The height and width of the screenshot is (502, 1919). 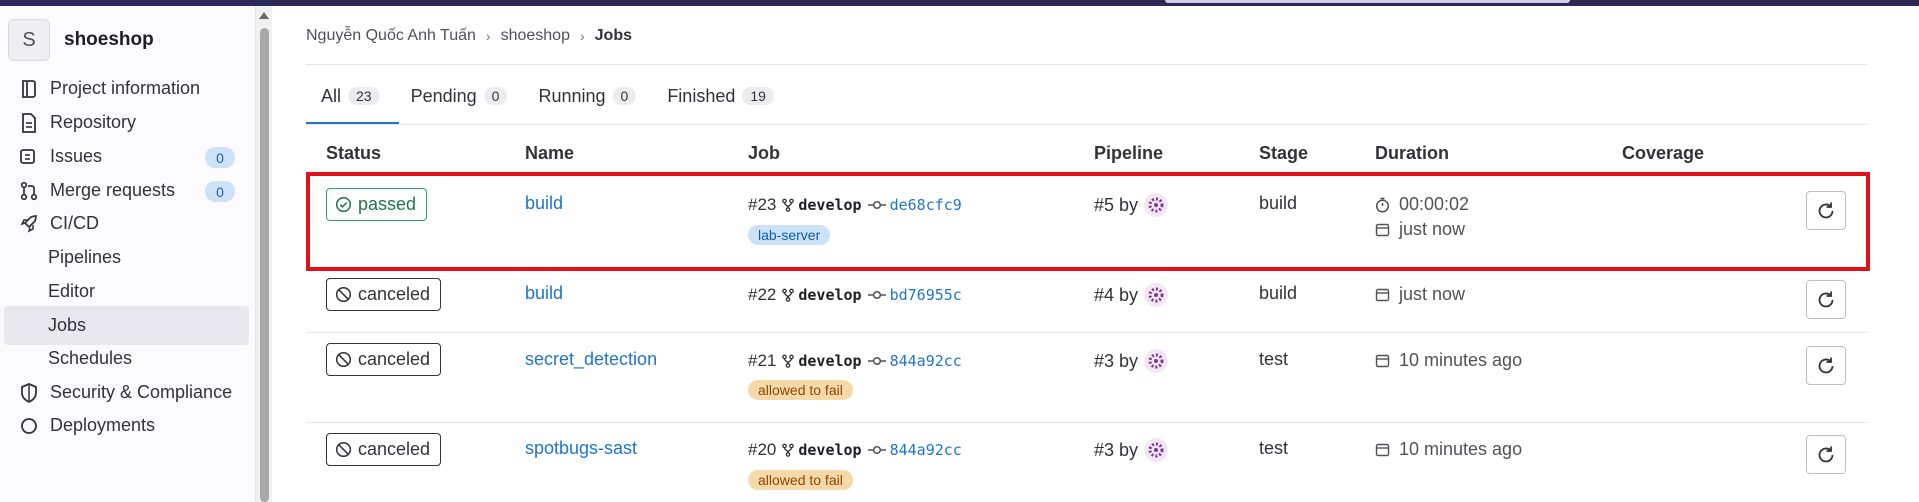 What do you see at coordinates (29, 191) in the screenshot?
I see `merge-request-icon` at bounding box center [29, 191].